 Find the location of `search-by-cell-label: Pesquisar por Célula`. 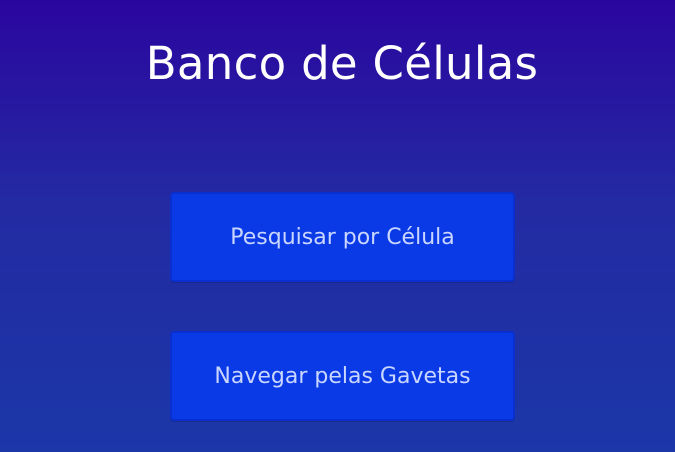

search-by-cell-label: Pesquisar por Célula is located at coordinates (342, 237).